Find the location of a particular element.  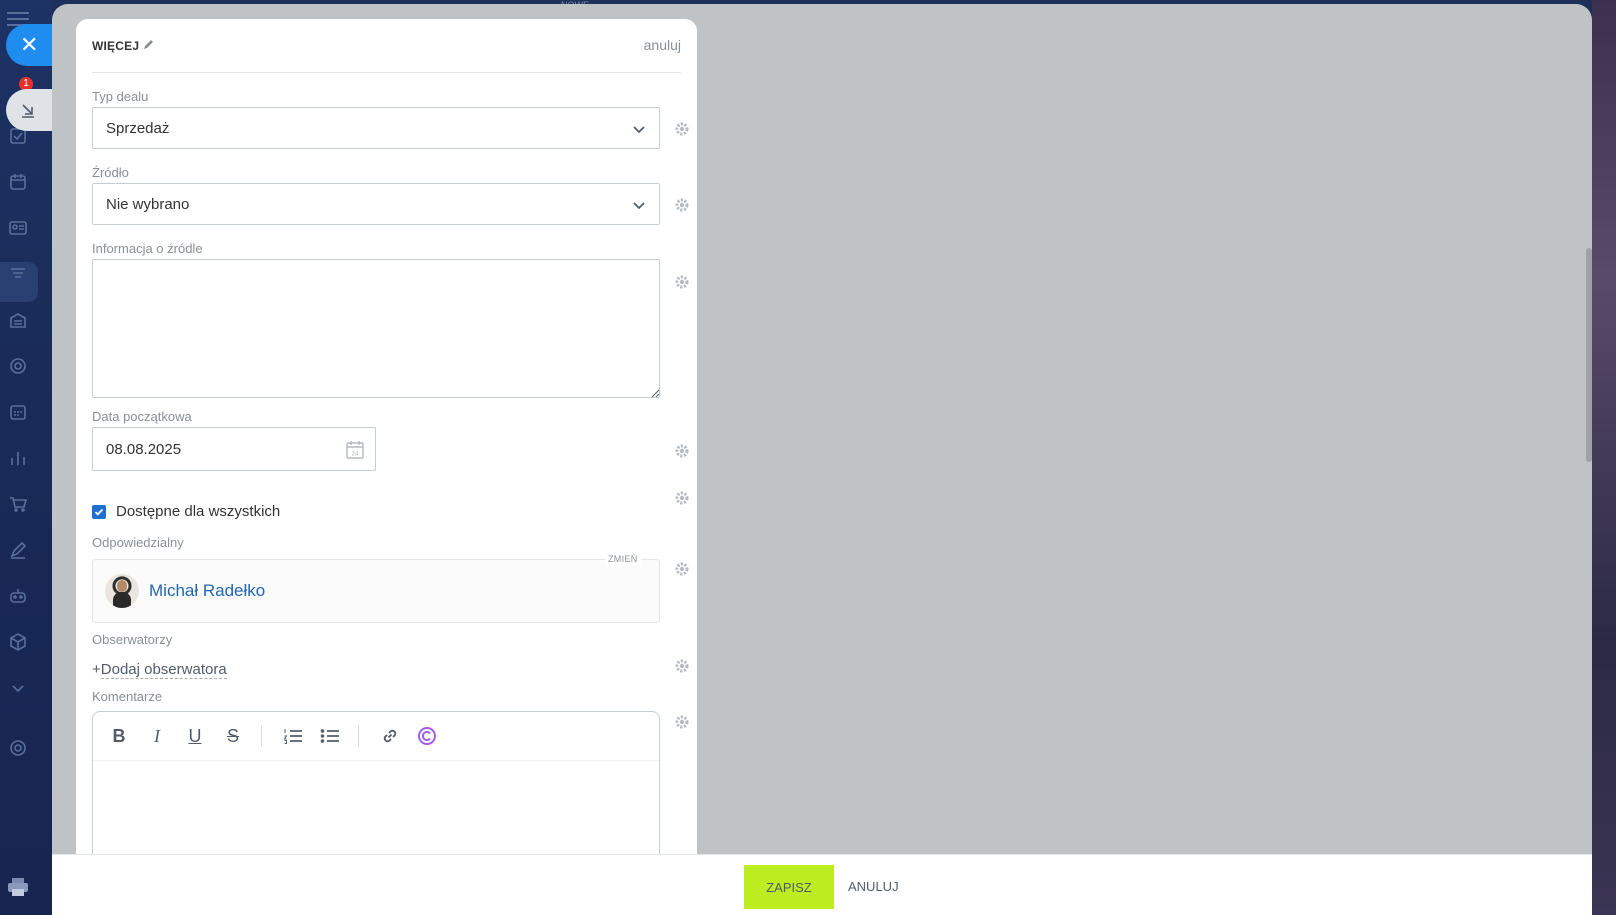

numbered-list-icon is located at coordinates (293, 736).